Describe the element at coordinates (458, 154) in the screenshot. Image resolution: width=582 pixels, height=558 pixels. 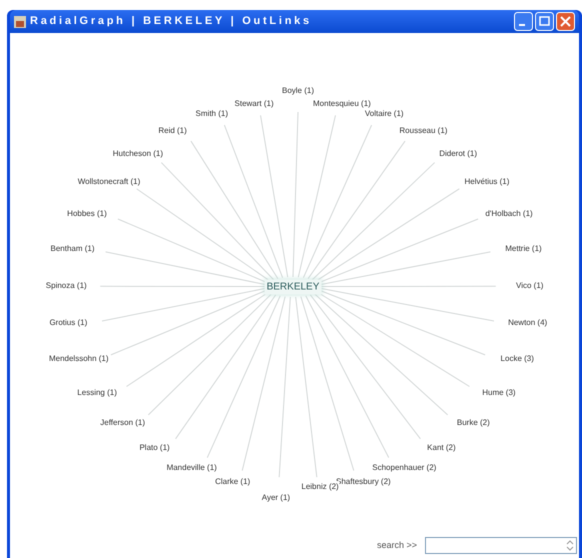
I see `node-label: Diderot (1)` at that location.